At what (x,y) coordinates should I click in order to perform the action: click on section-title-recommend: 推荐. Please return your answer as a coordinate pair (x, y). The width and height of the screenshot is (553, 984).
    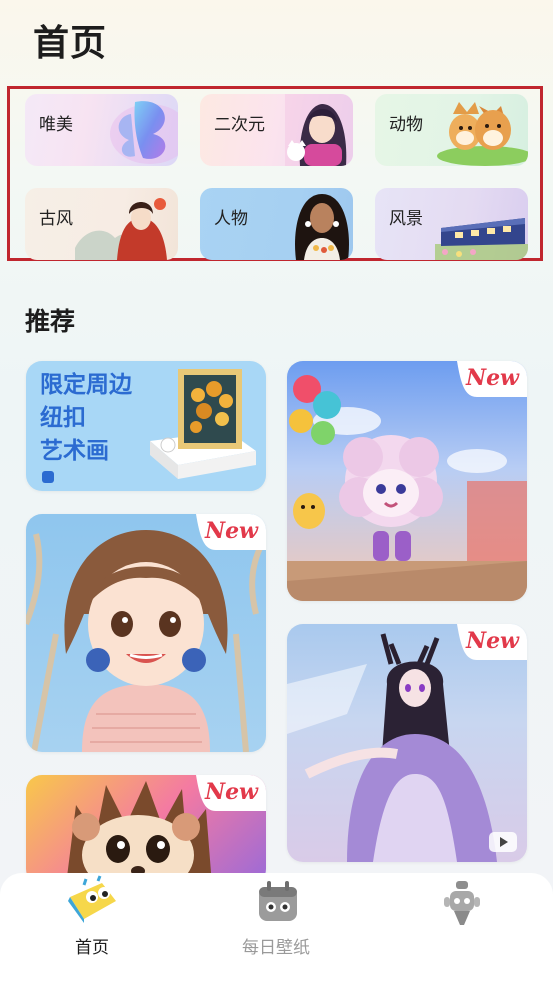
    Looking at the image, I should click on (50, 321).